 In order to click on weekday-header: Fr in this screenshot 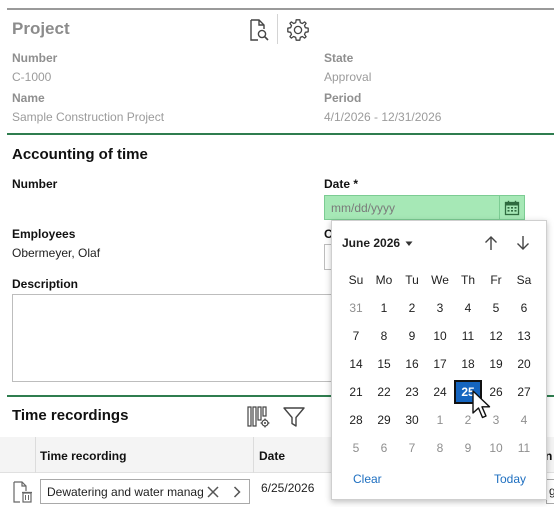, I will do `click(496, 280)`.